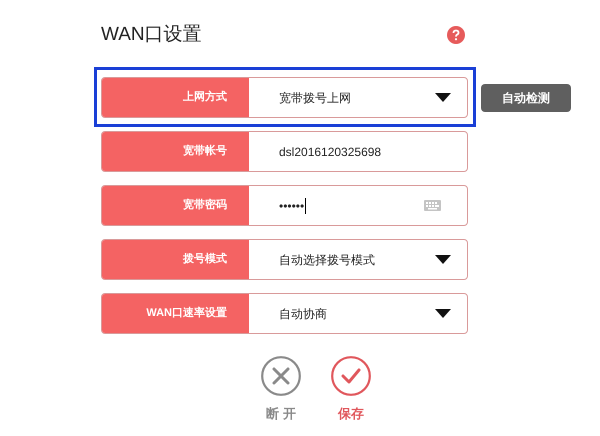  Describe the element at coordinates (175, 151) in the screenshot. I see `field-label: 宽带帐号` at that location.